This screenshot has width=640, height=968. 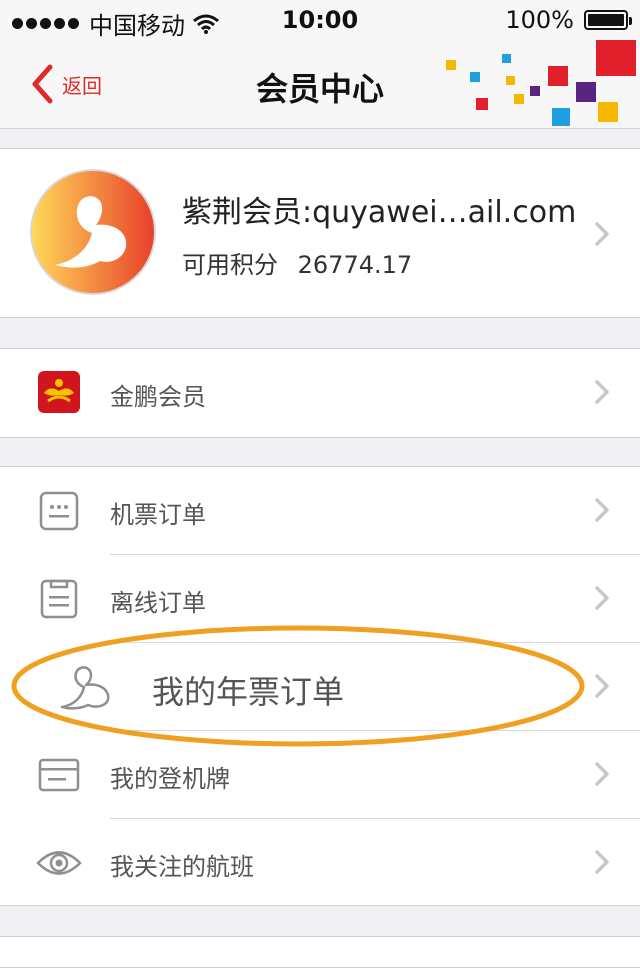 I want to click on loyalty-group: 金鹏会员, so click(x=320, y=393).